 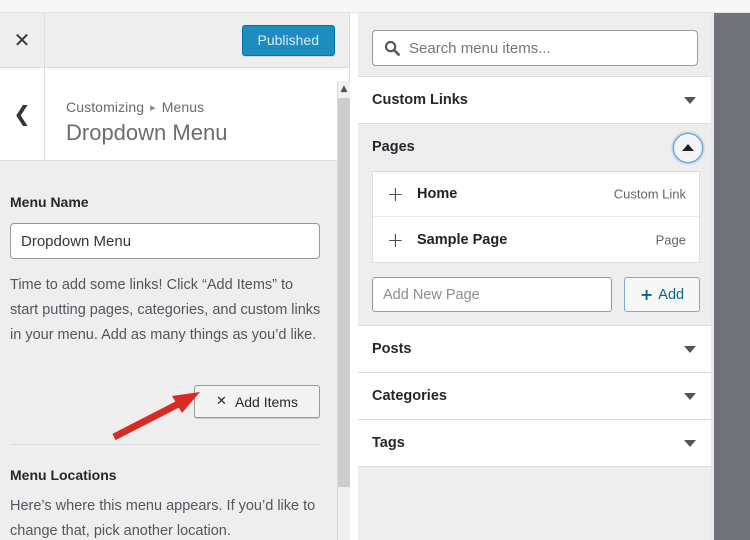 What do you see at coordinates (375, 6) in the screenshot?
I see `browser-top-strip` at bounding box center [375, 6].